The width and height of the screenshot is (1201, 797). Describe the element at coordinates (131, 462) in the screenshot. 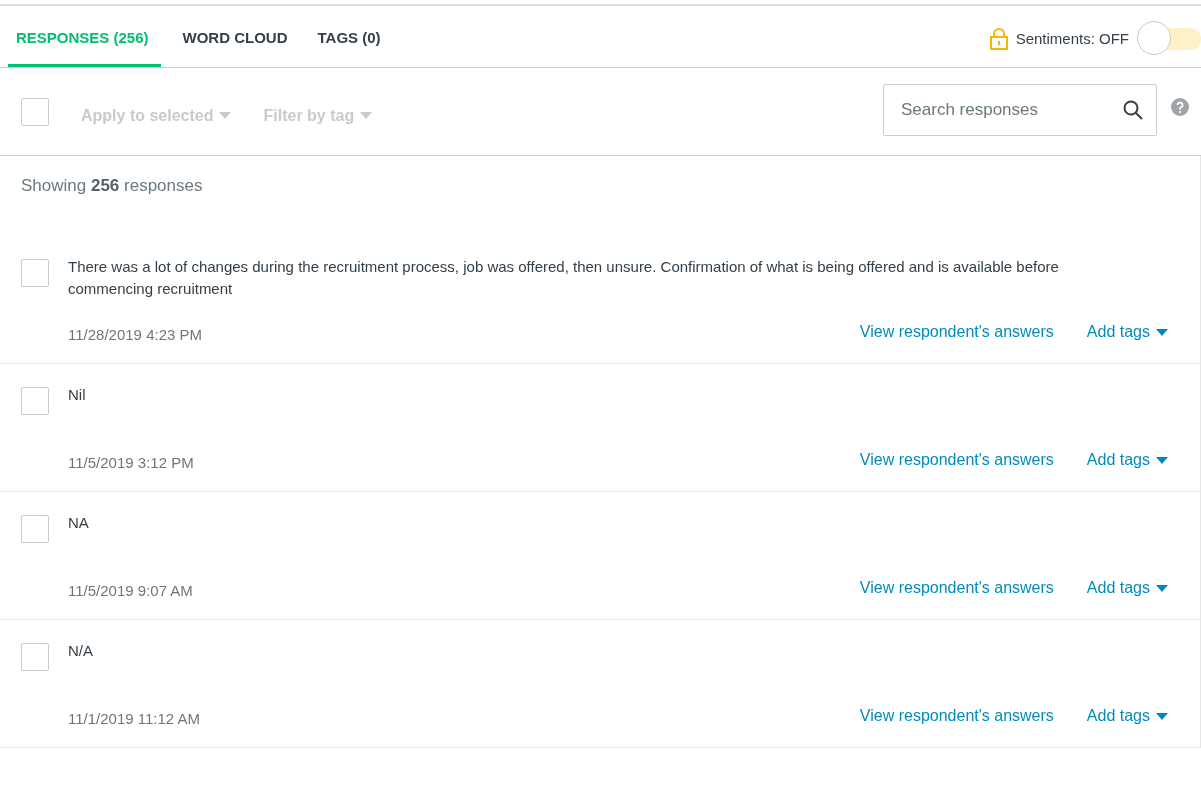

I see `response-date: 11/5/2019 3:12 PM` at that location.